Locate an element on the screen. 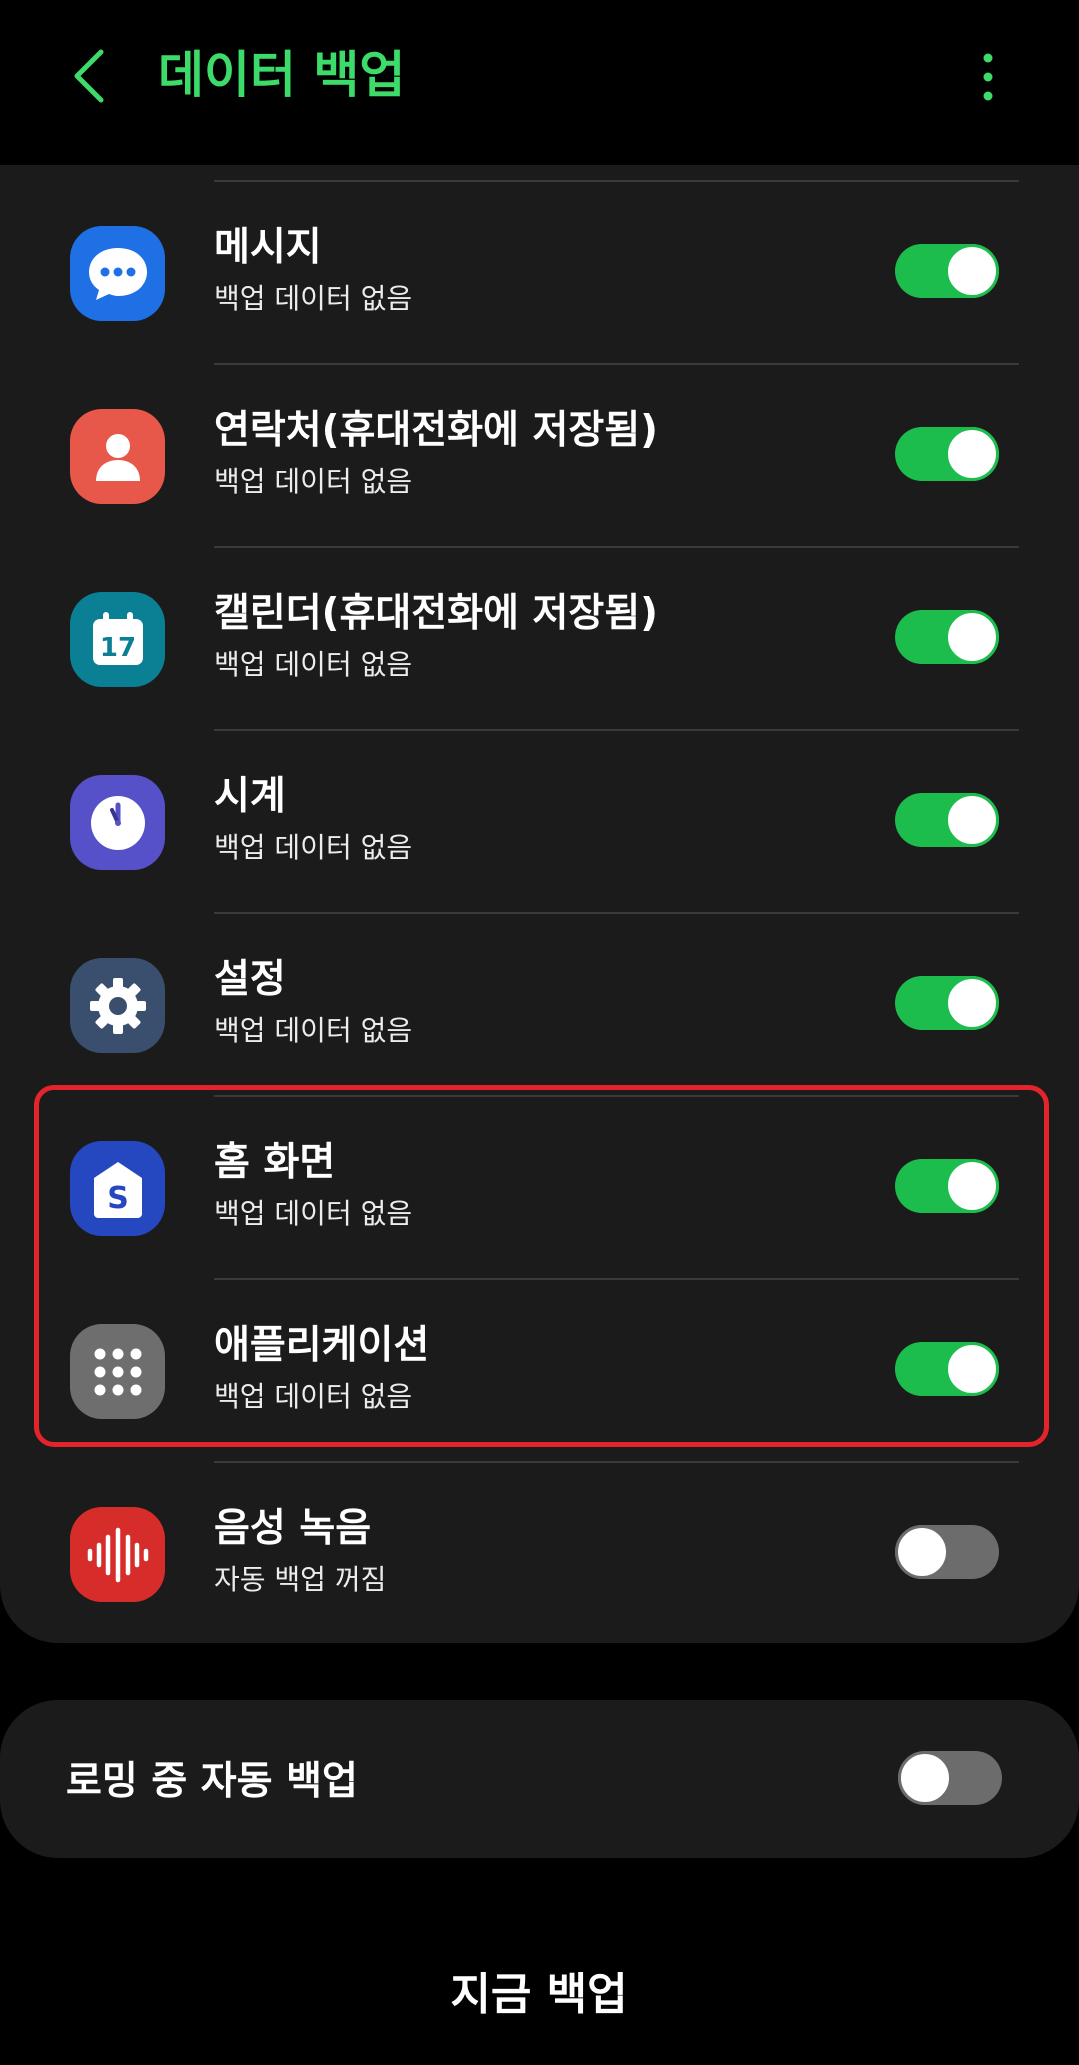 This screenshot has width=1079, height=2065. page-title: 데이터 백업 is located at coordinates (282, 75).